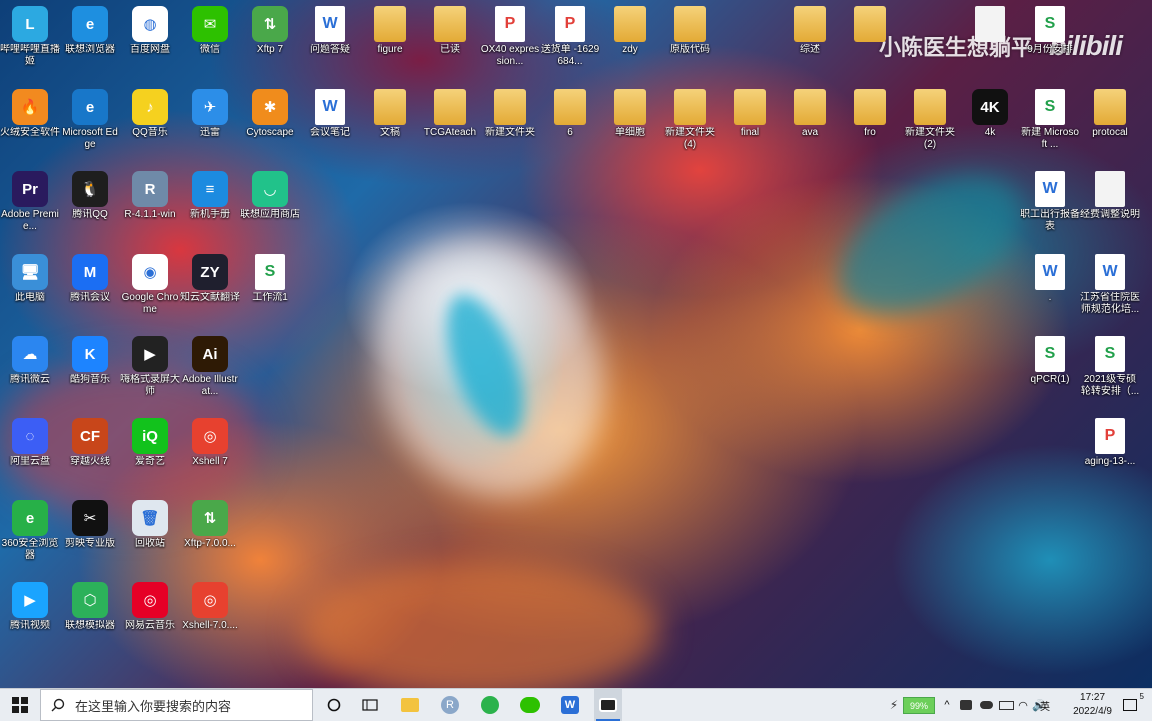  Describe the element at coordinates (90, 207) in the screenshot. I see `desktop-icon: 🐧 腾讯QQ` at that location.